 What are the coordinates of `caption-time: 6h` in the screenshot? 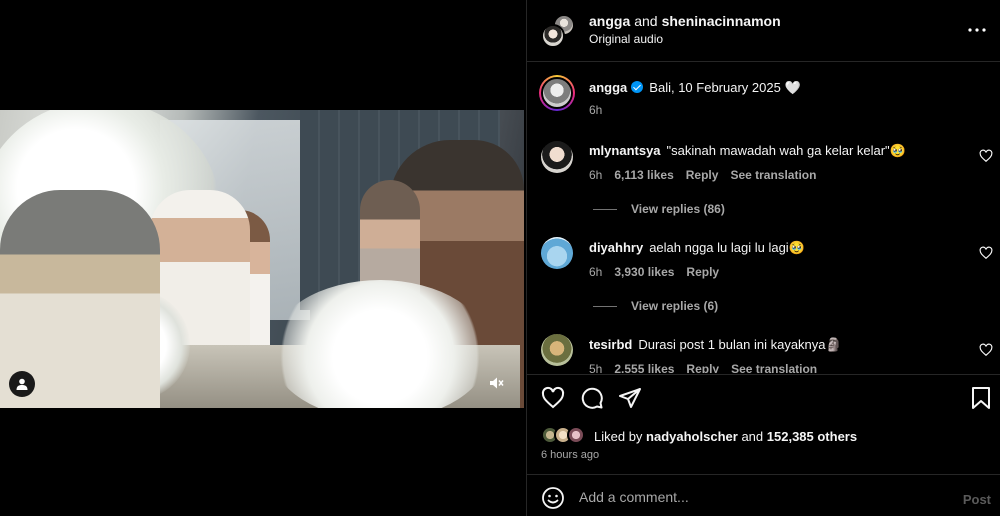 It's located at (596, 110).